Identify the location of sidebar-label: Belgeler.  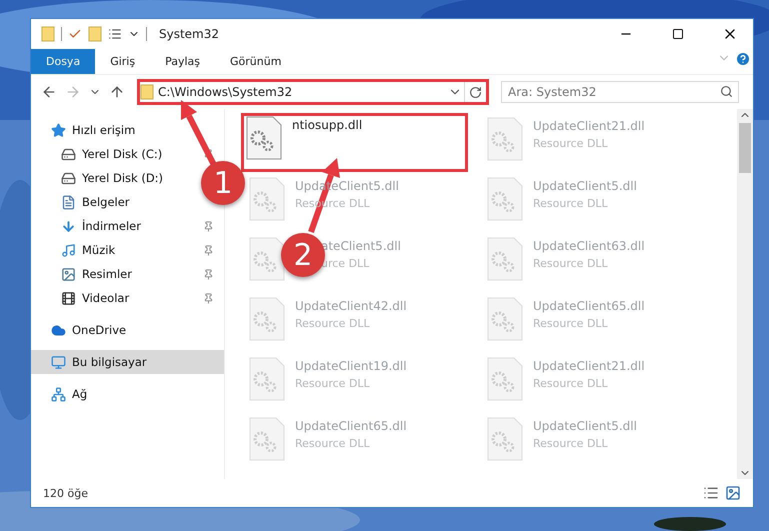
(106, 202).